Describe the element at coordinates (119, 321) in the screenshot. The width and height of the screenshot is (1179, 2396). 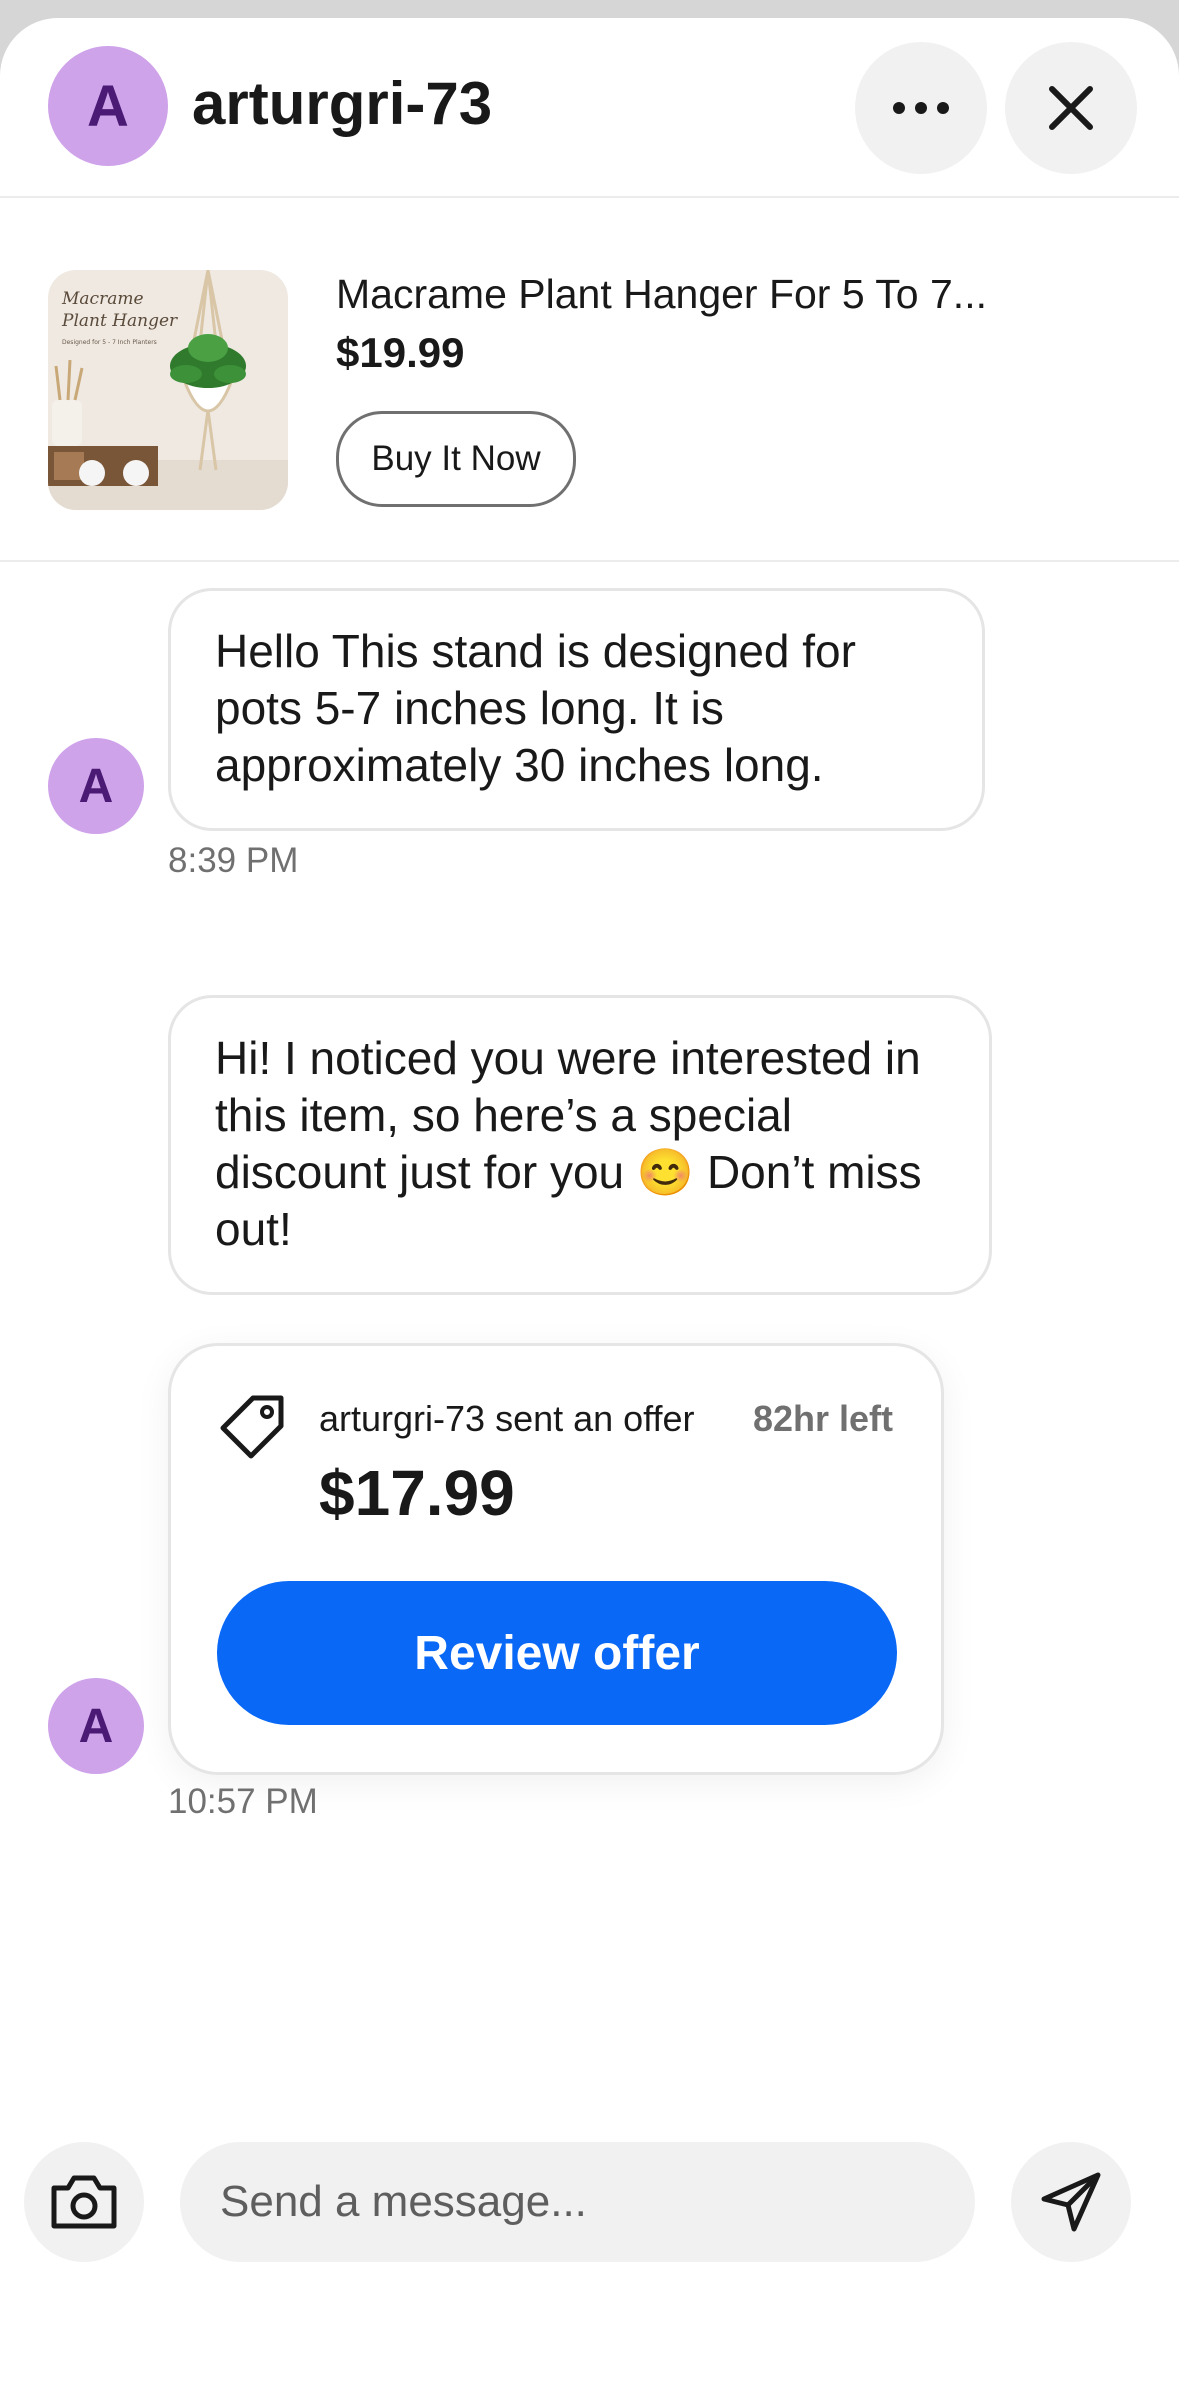
I see `product-image-text-2: Plant Hanger` at that location.